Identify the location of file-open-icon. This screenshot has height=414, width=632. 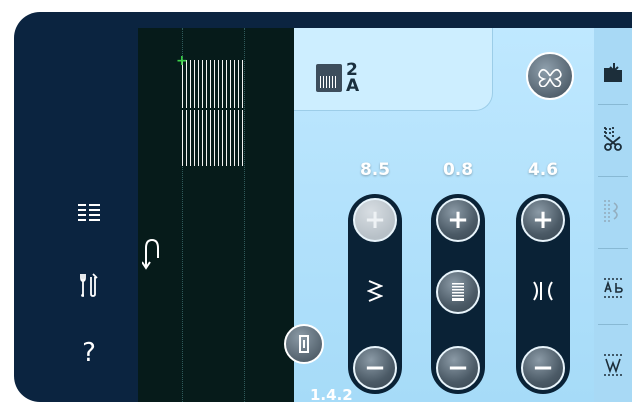
(613, 73).